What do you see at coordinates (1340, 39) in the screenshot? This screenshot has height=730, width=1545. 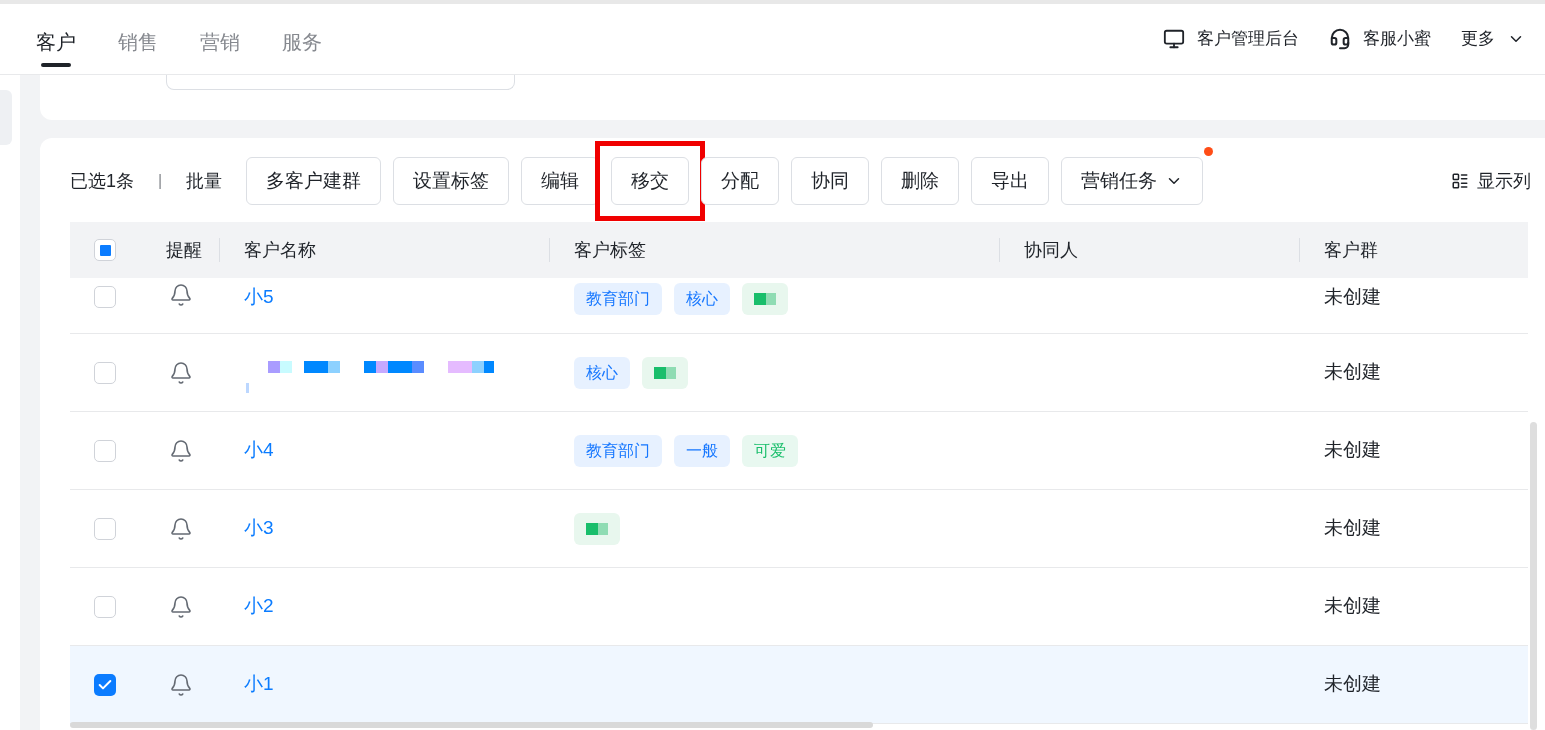 I see `headset-icon` at bounding box center [1340, 39].